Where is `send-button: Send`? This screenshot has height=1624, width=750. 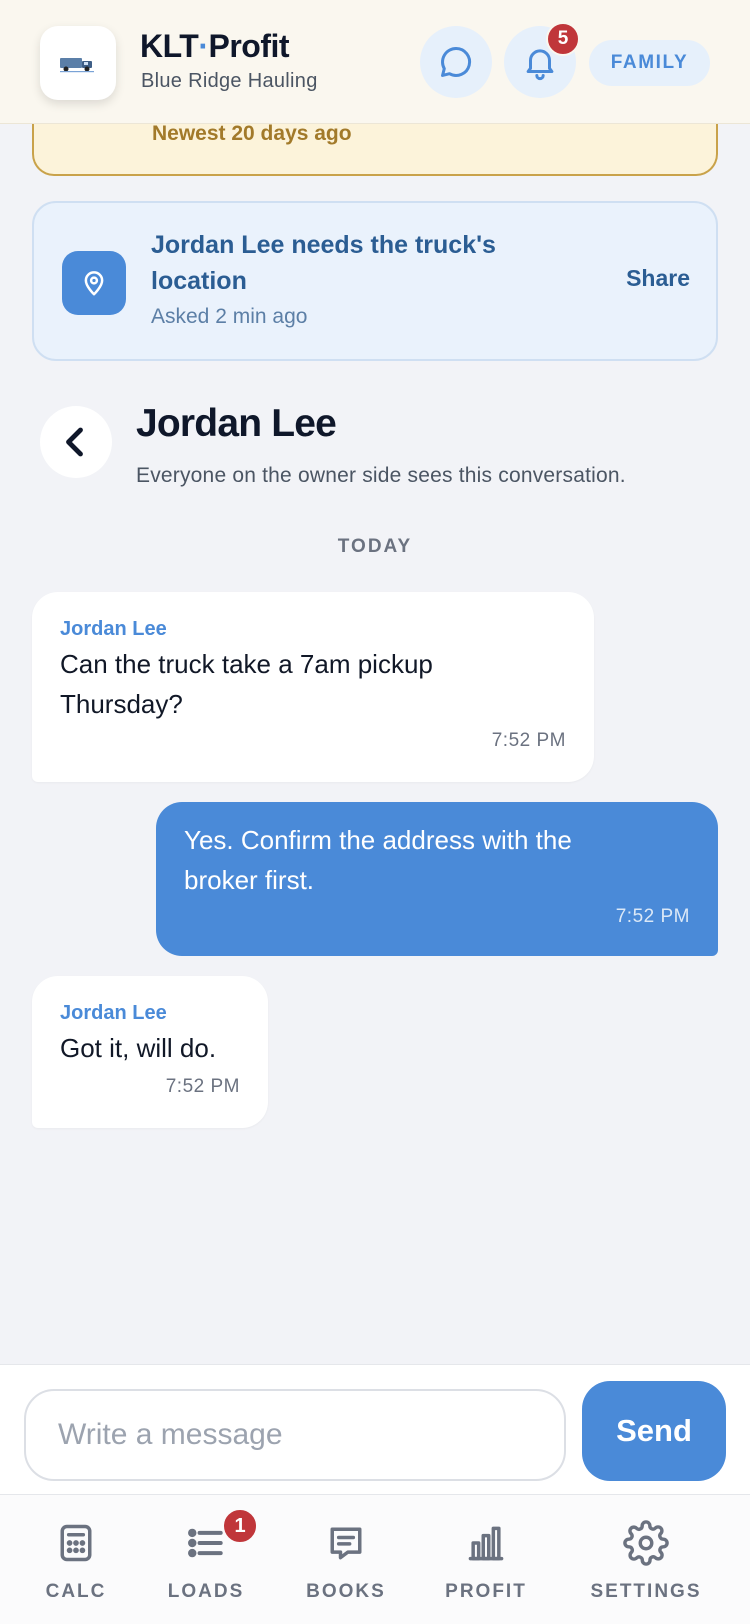 send-button: Send is located at coordinates (654, 1431).